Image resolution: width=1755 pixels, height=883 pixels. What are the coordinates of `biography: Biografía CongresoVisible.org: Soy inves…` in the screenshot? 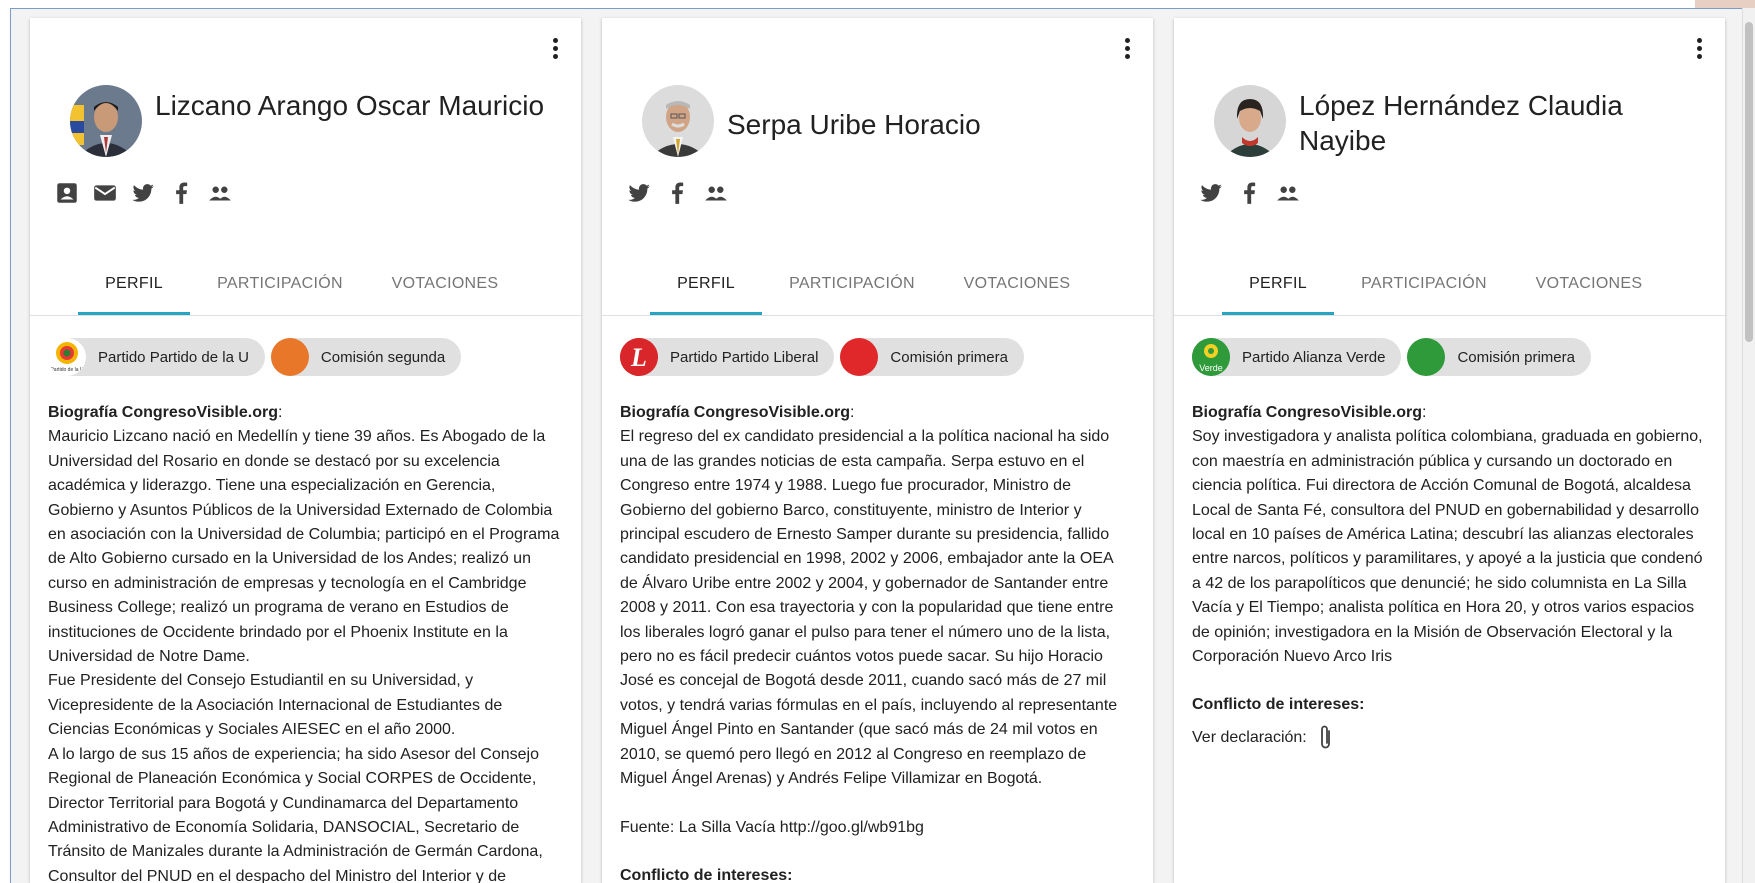 It's located at (1449, 576).